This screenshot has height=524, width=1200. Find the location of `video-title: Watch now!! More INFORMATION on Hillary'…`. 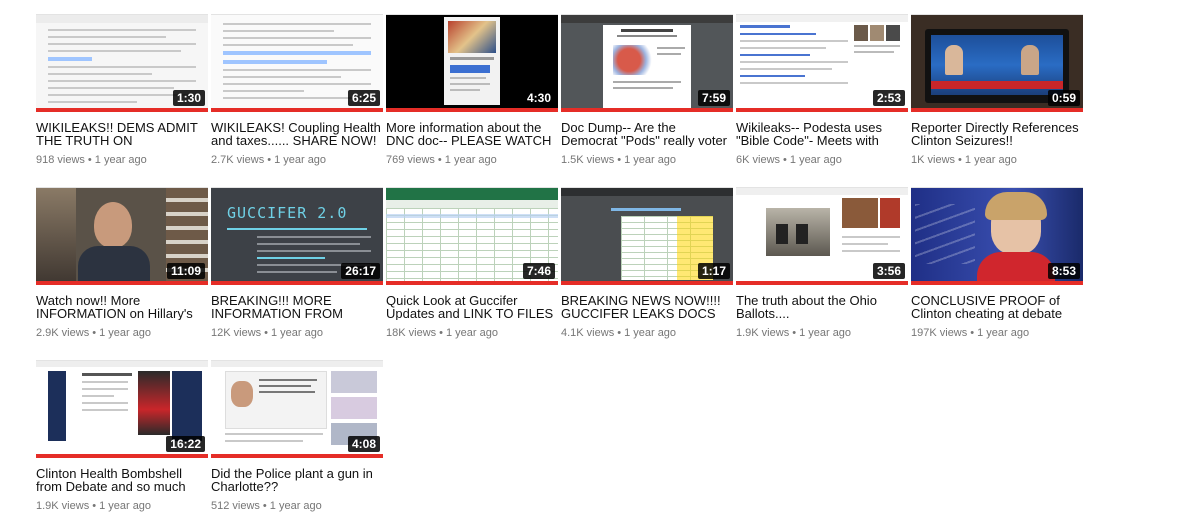

video-title: Watch now!! More INFORMATION on Hillary'… is located at coordinates (122, 307).